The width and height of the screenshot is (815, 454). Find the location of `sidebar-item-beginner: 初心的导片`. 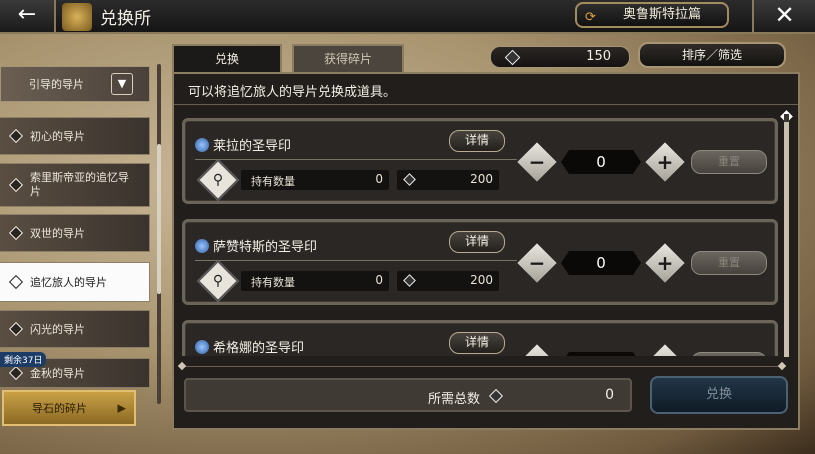

sidebar-item-beginner: 初心的导片 is located at coordinates (75, 136).